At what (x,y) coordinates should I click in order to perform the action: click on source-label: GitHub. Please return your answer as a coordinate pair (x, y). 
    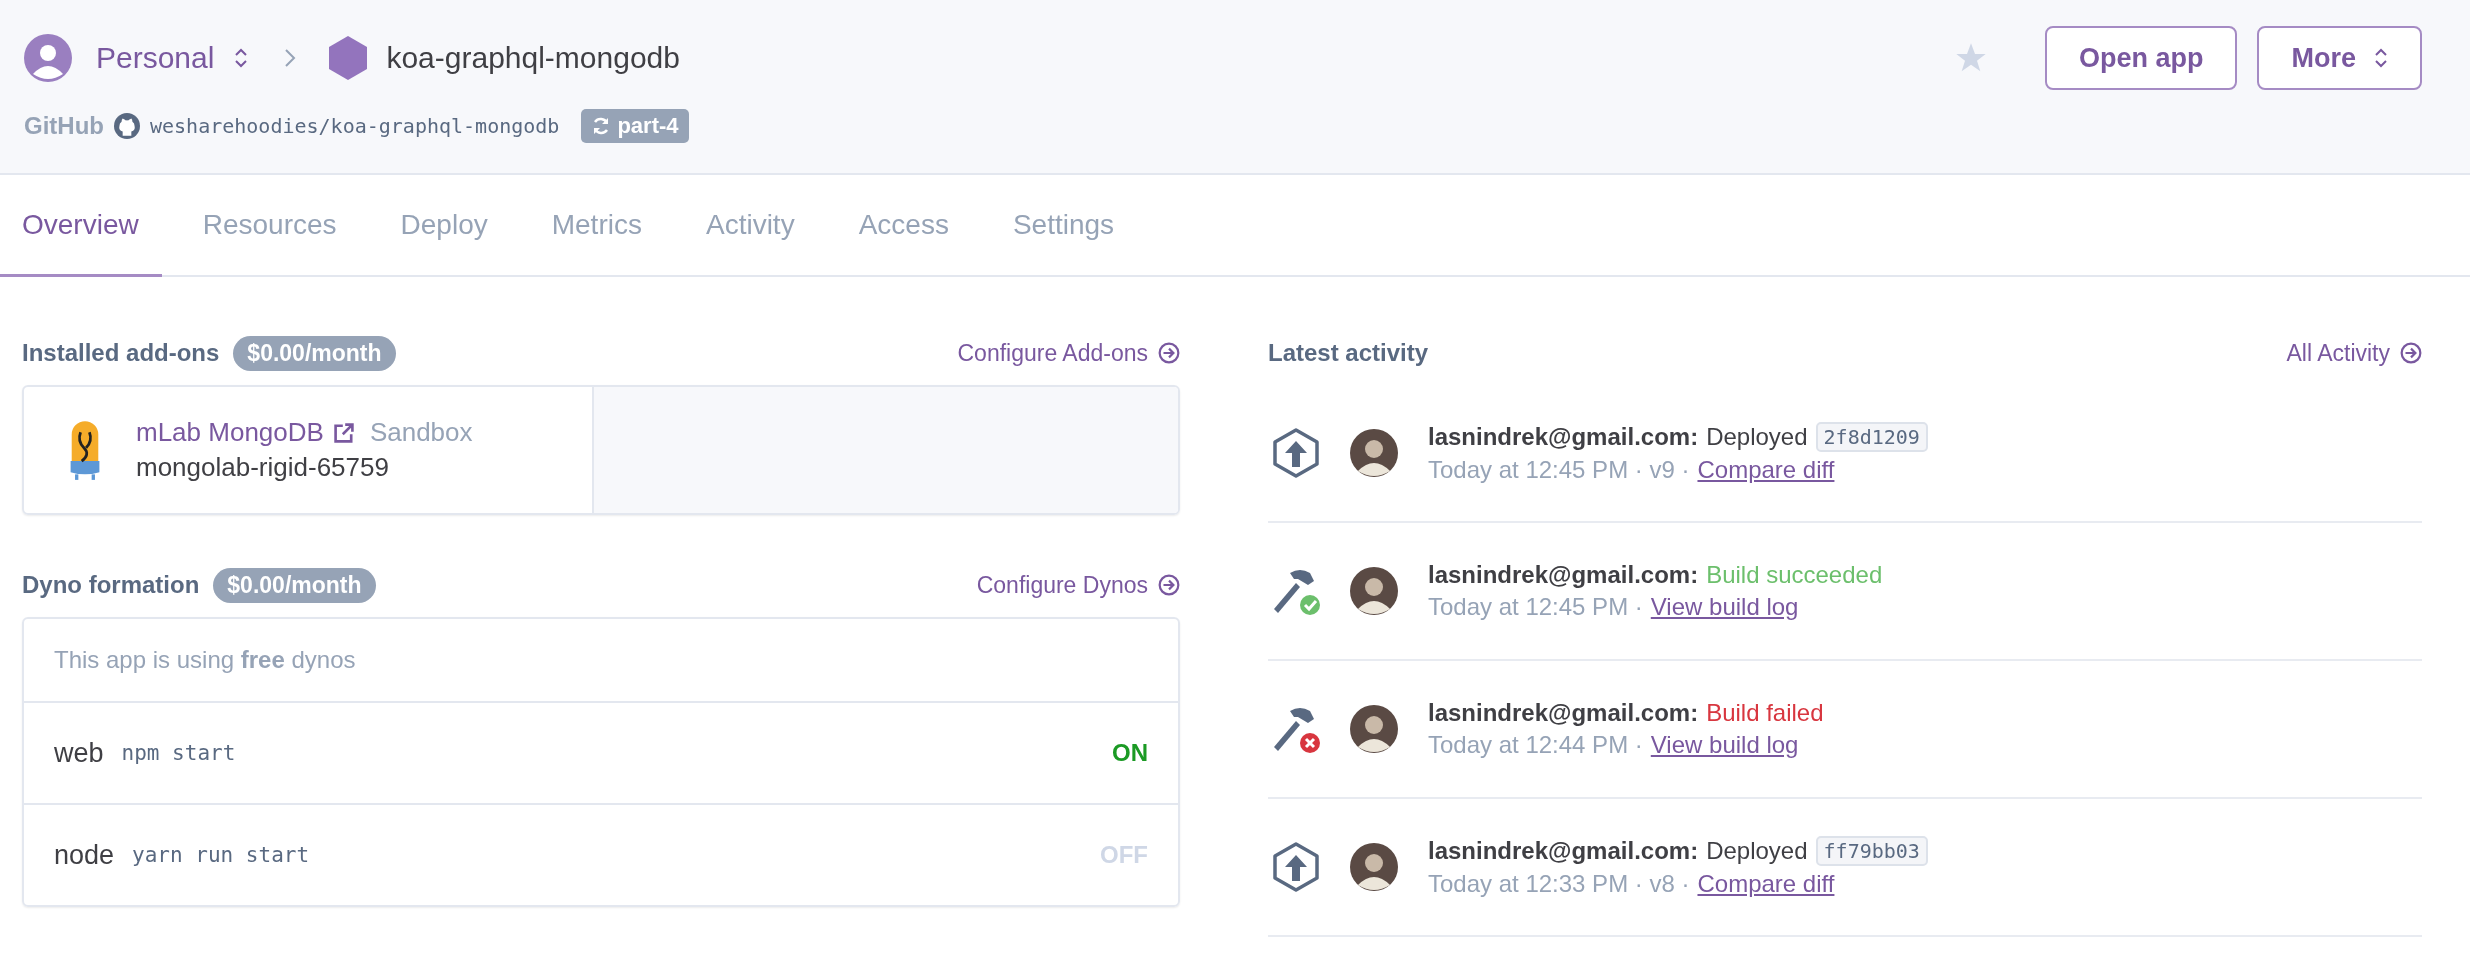
    Looking at the image, I should click on (64, 126).